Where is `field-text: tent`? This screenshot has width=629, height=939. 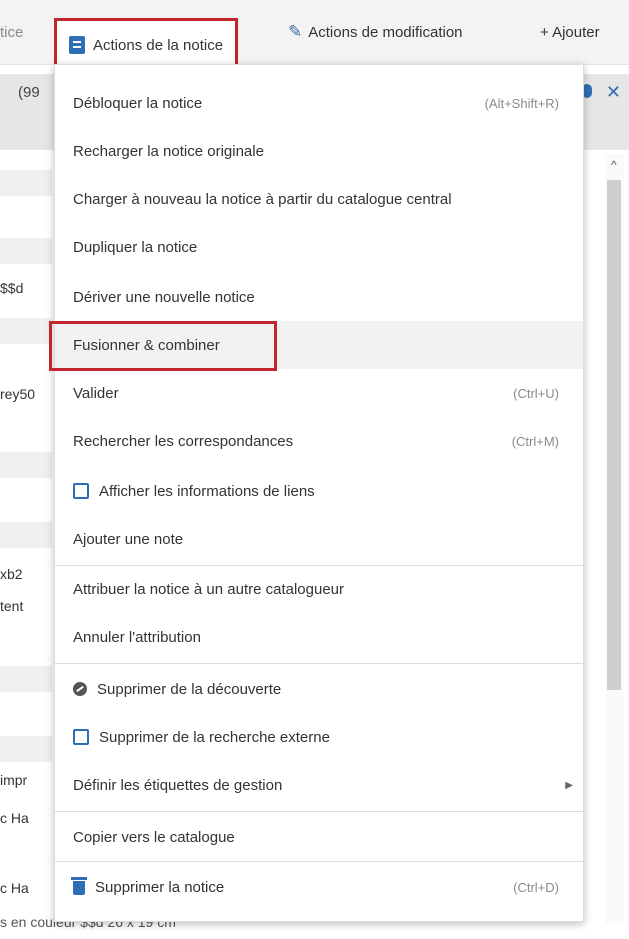
field-text: tent is located at coordinates (12, 606).